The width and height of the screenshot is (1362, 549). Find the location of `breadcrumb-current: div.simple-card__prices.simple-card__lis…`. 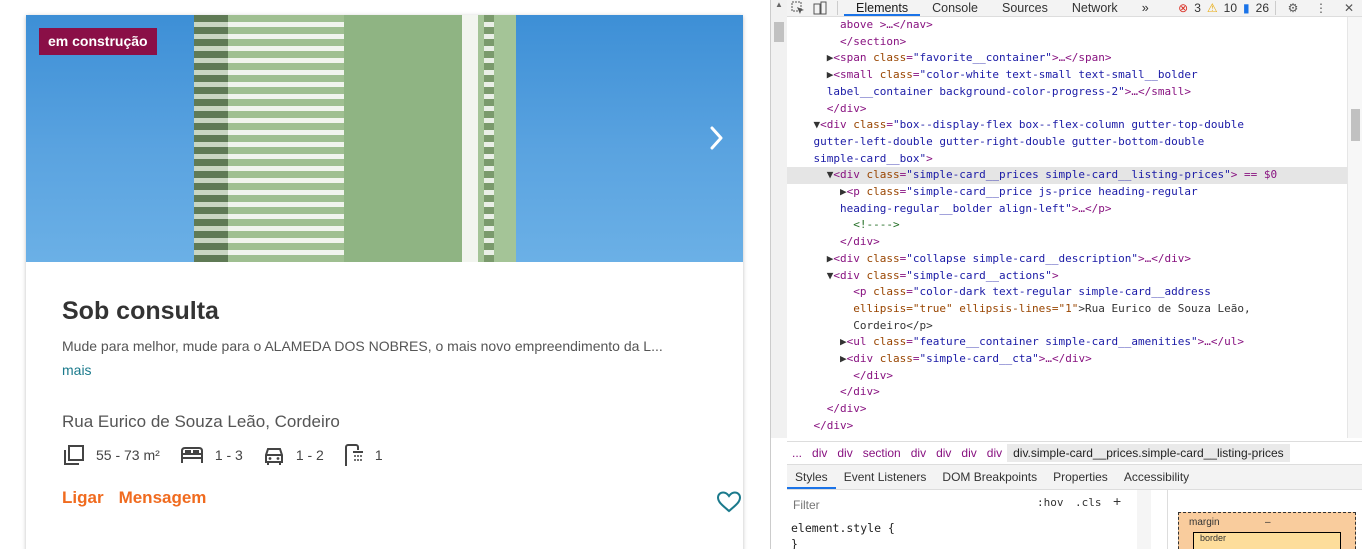

breadcrumb-current: div.simple-card__prices.simple-card__lis… is located at coordinates (1148, 453).